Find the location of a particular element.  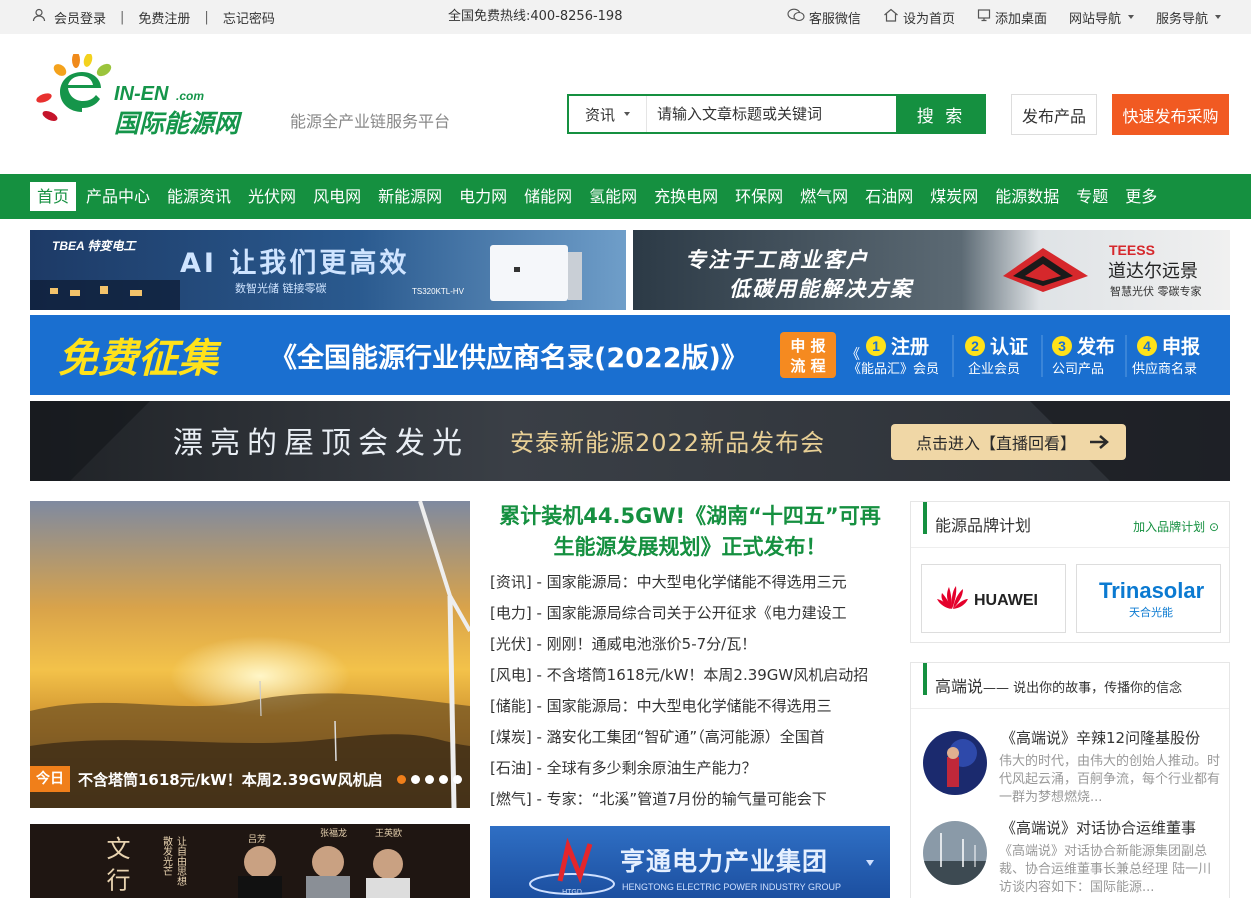

nav-item: 能源数据 is located at coordinates (1027, 196).